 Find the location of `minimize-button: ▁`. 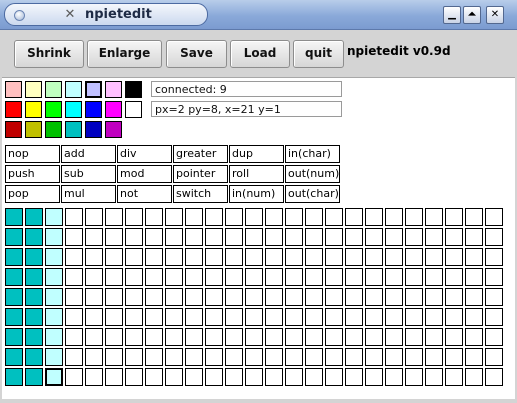

minimize-button: ▁ is located at coordinates (452, 15).